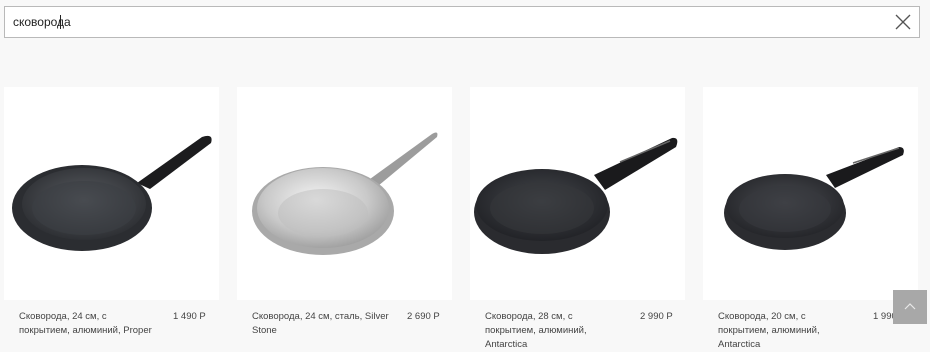 The height and width of the screenshot is (352, 930). What do you see at coordinates (903, 22) in the screenshot?
I see `close-icon` at bounding box center [903, 22].